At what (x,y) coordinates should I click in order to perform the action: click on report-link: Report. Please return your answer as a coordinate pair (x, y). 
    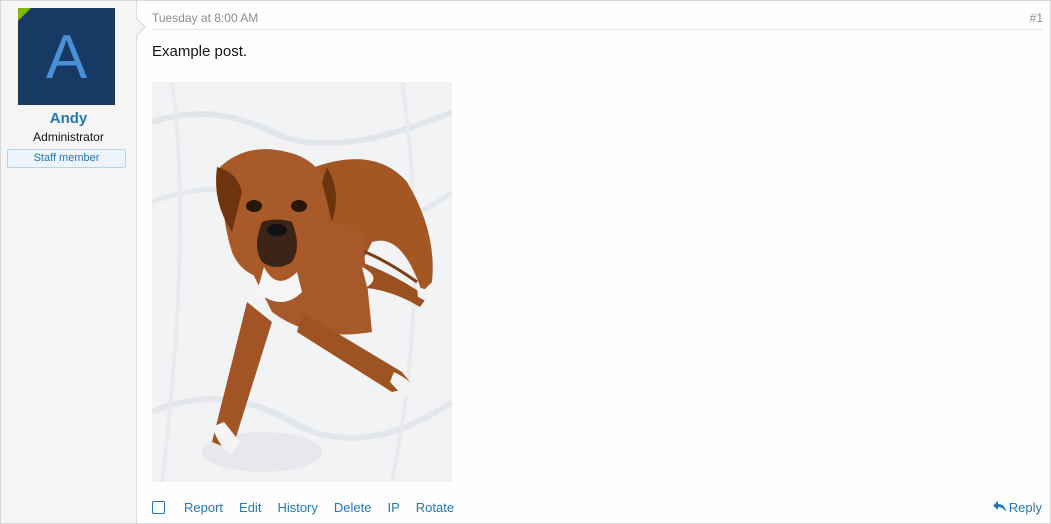
    Looking at the image, I should click on (203, 507).